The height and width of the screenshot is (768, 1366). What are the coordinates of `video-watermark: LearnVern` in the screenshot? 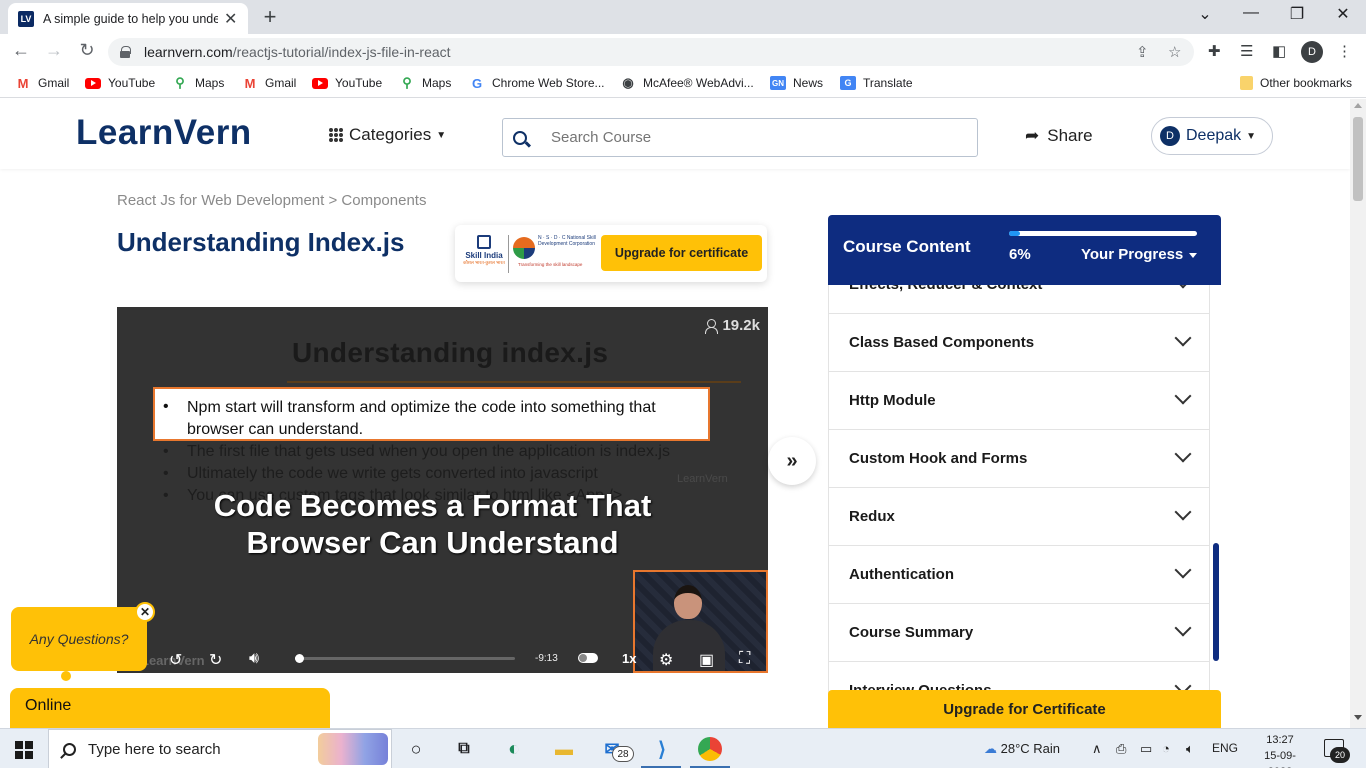 It's located at (702, 479).